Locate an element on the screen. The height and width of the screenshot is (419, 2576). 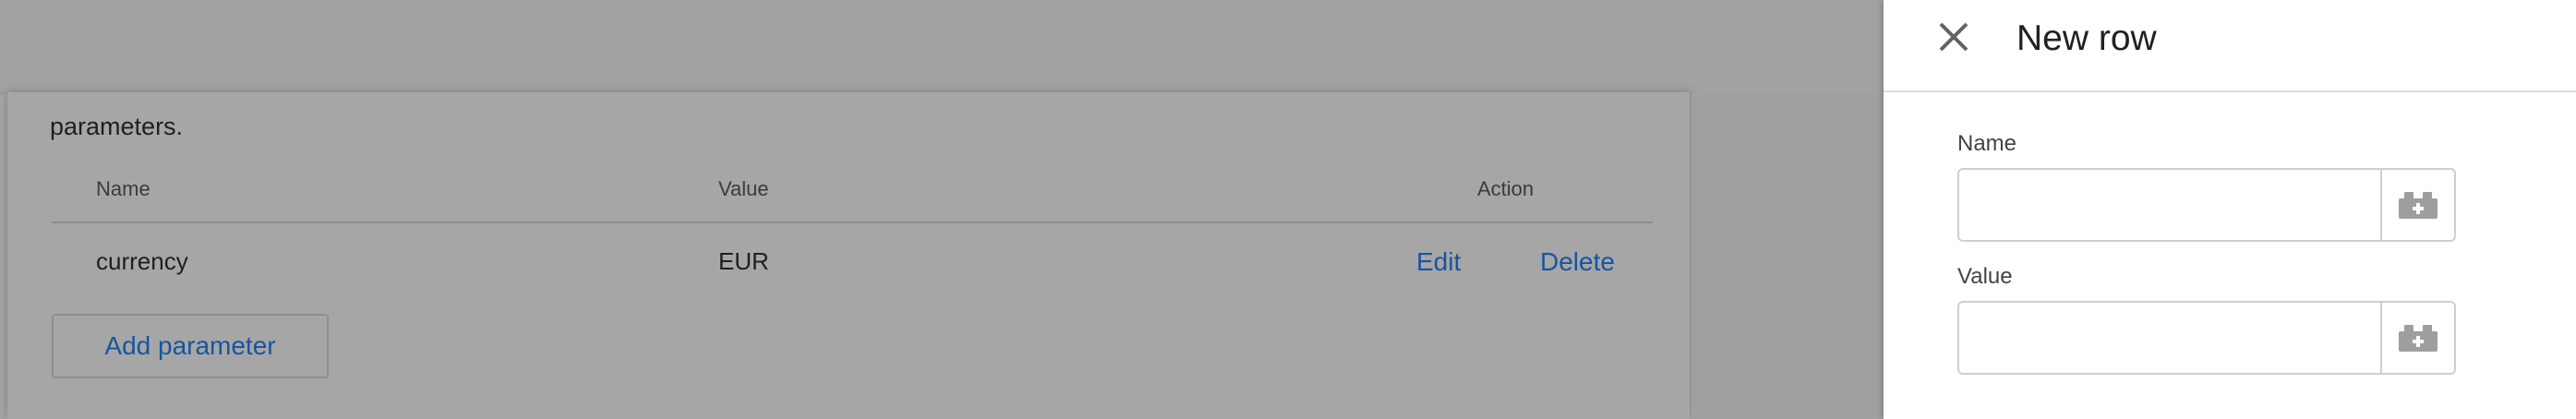
name-field-group is located at coordinates (2206, 205).